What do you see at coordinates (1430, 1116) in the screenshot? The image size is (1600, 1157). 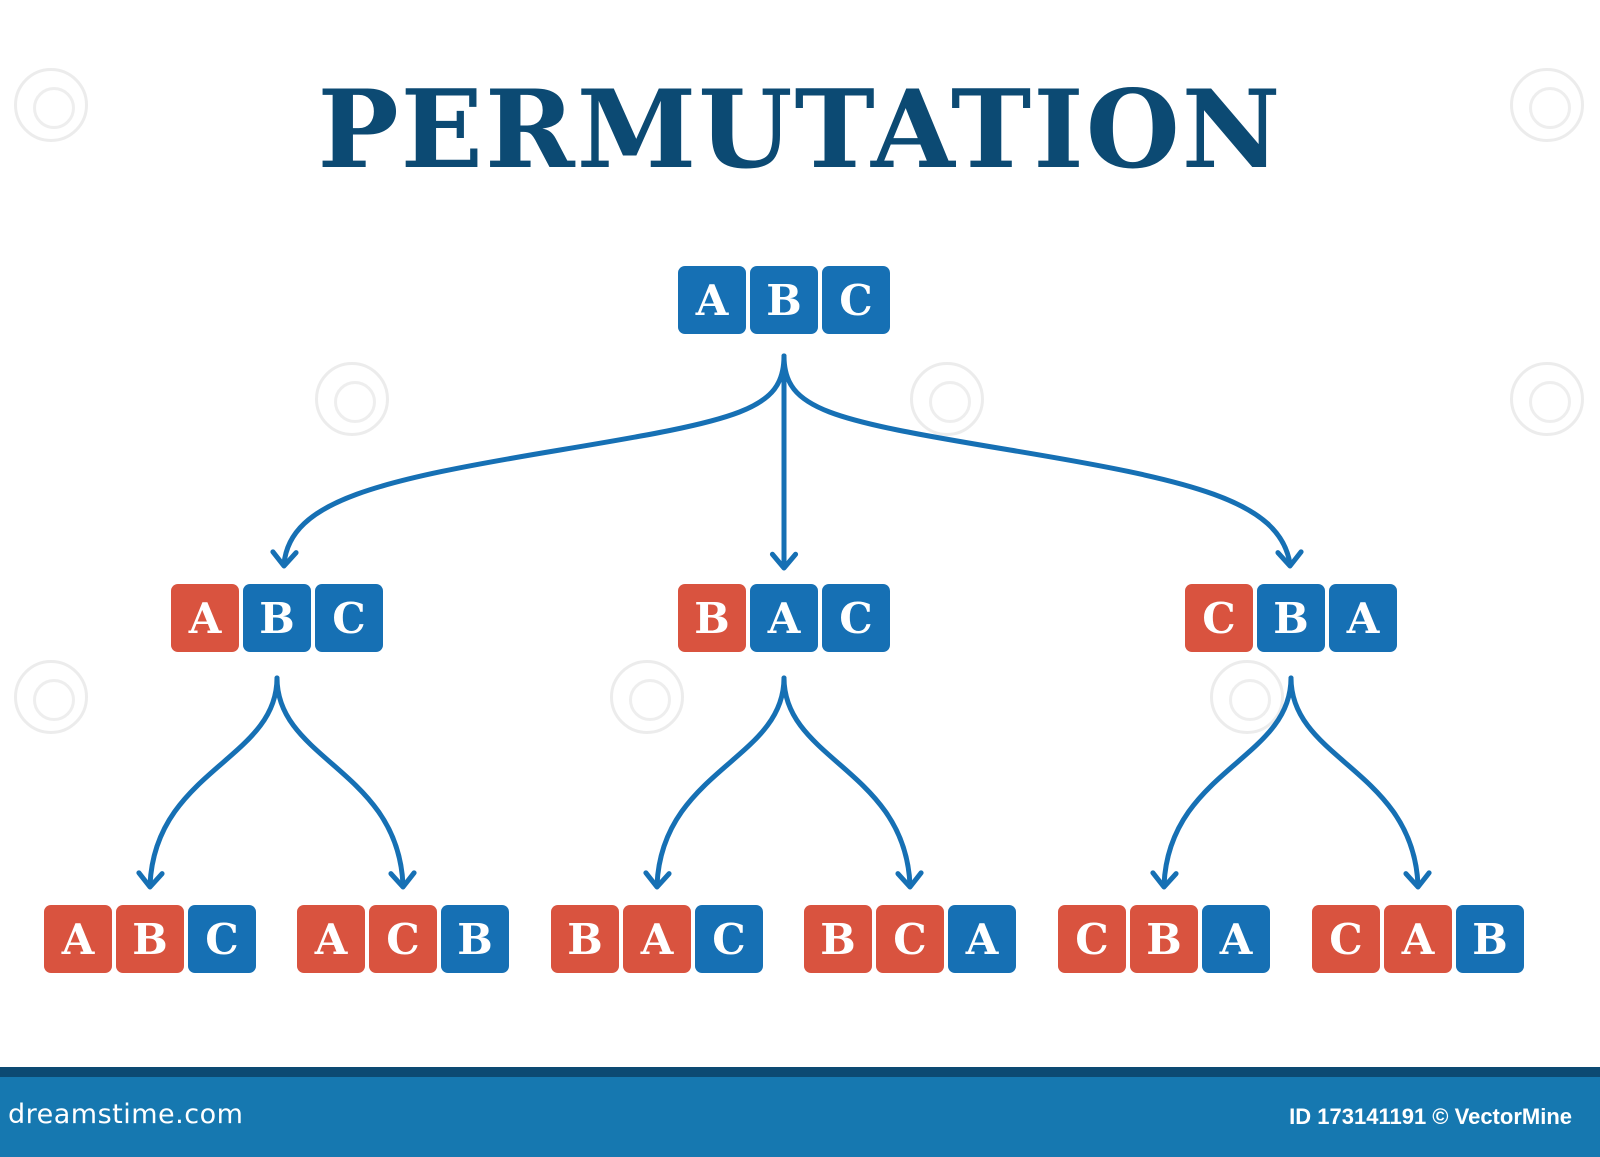 I see `footer-credit: ID 173141191 © VectorMine` at bounding box center [1430, 1116].